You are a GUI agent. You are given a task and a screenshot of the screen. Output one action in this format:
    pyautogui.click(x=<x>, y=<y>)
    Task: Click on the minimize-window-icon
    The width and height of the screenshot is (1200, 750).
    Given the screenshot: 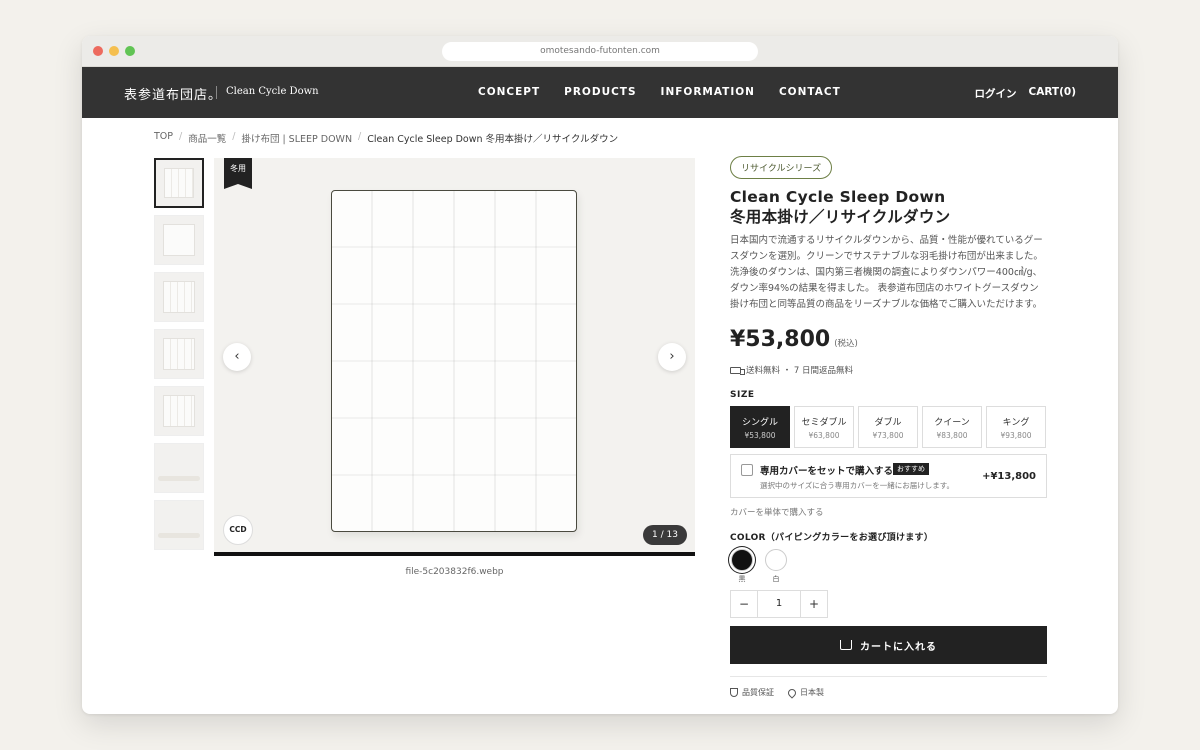 What is the action you would take?
    pyautogui.click(x=114, y=51)
    